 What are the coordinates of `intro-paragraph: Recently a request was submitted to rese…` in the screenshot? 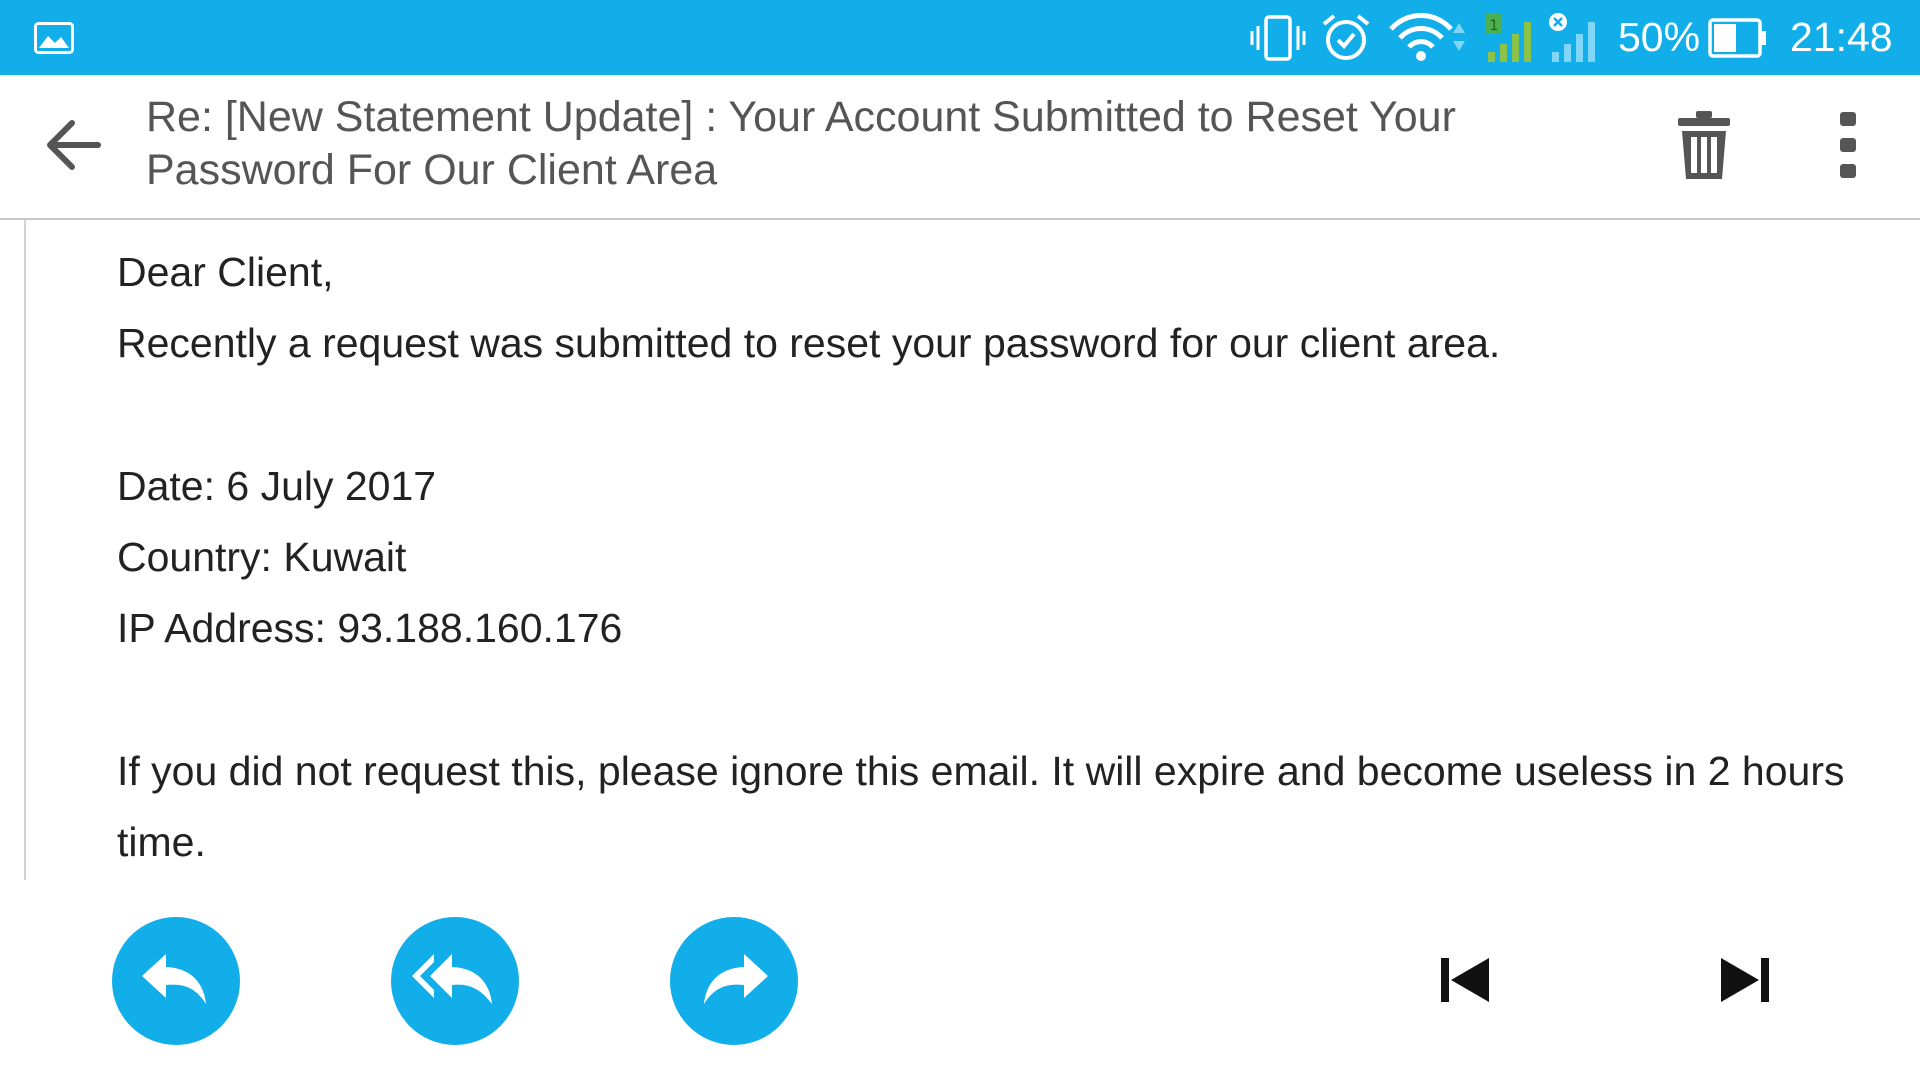 It's located at (809, 343).